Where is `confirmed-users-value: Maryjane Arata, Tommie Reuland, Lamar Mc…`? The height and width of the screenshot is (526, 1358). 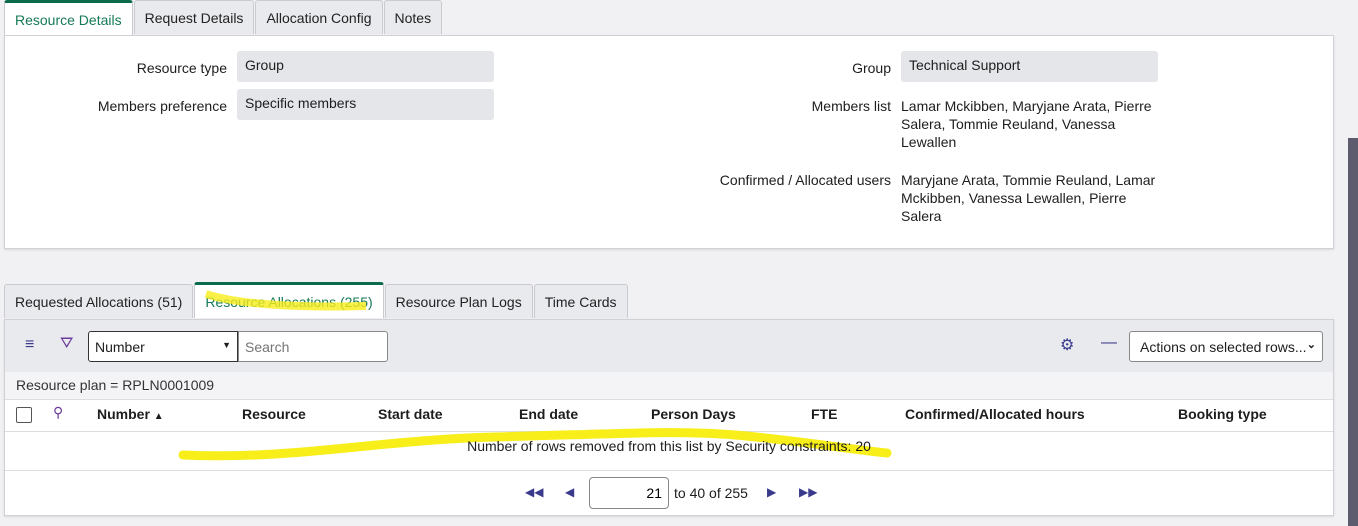 confirmed-users-value: Maryjane Arata, Tommie Reuland, Lamar Mc… is located at coordinates (1028, 198).